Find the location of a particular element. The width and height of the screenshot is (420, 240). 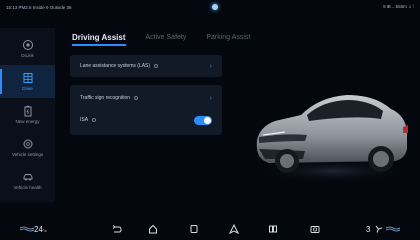

traffic-sign-card: Traffic sign recognition › ISA is located at coordinates (146, 110).